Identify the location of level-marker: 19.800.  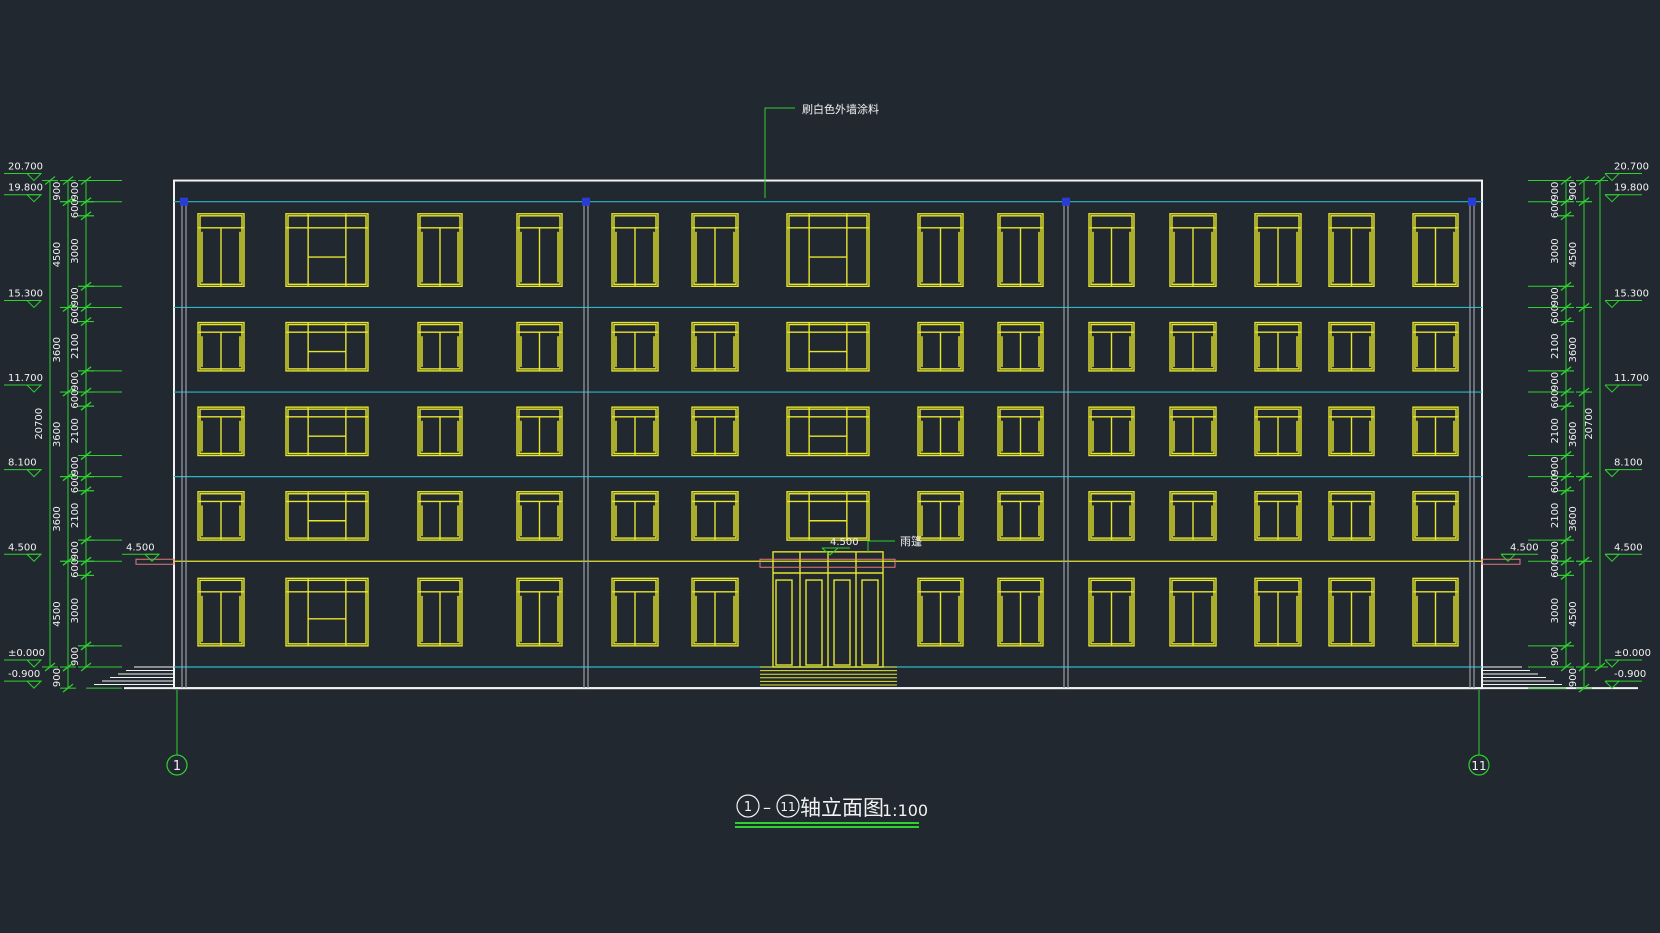
(23, 193).